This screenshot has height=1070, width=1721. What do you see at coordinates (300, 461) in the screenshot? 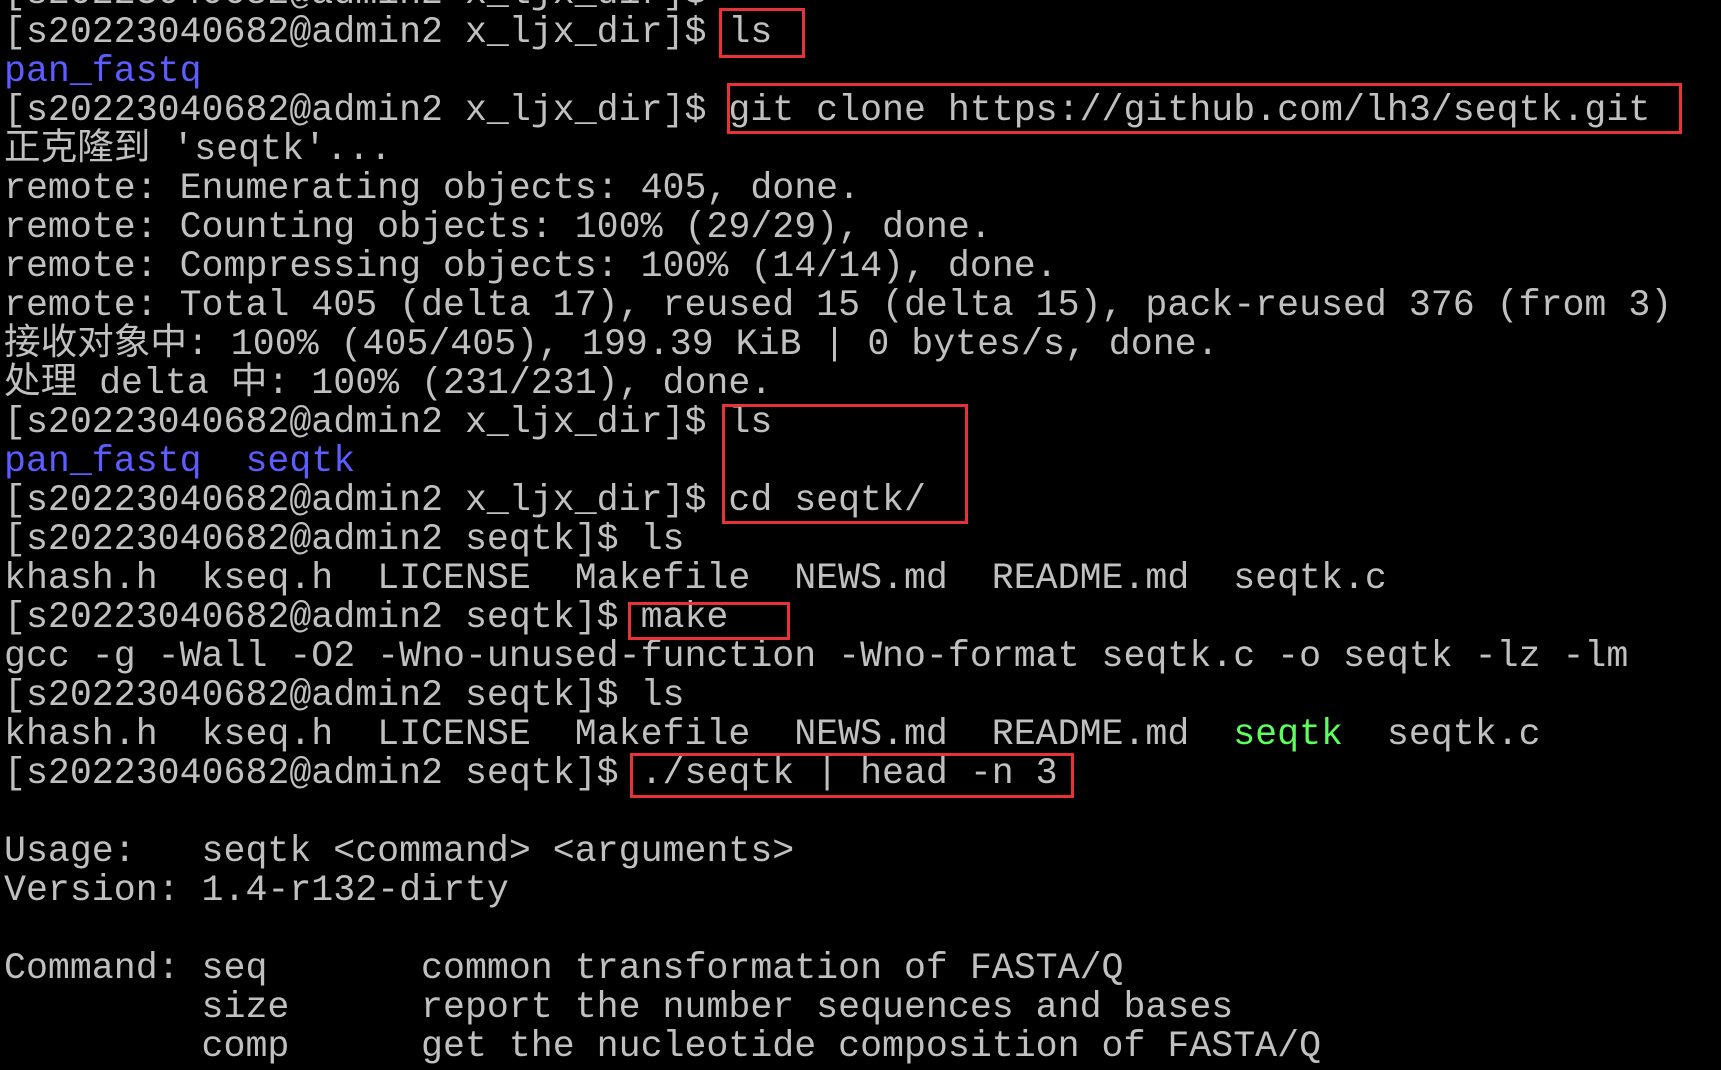
I see `directory-name: seqtk` at bounding box center [300, 461].